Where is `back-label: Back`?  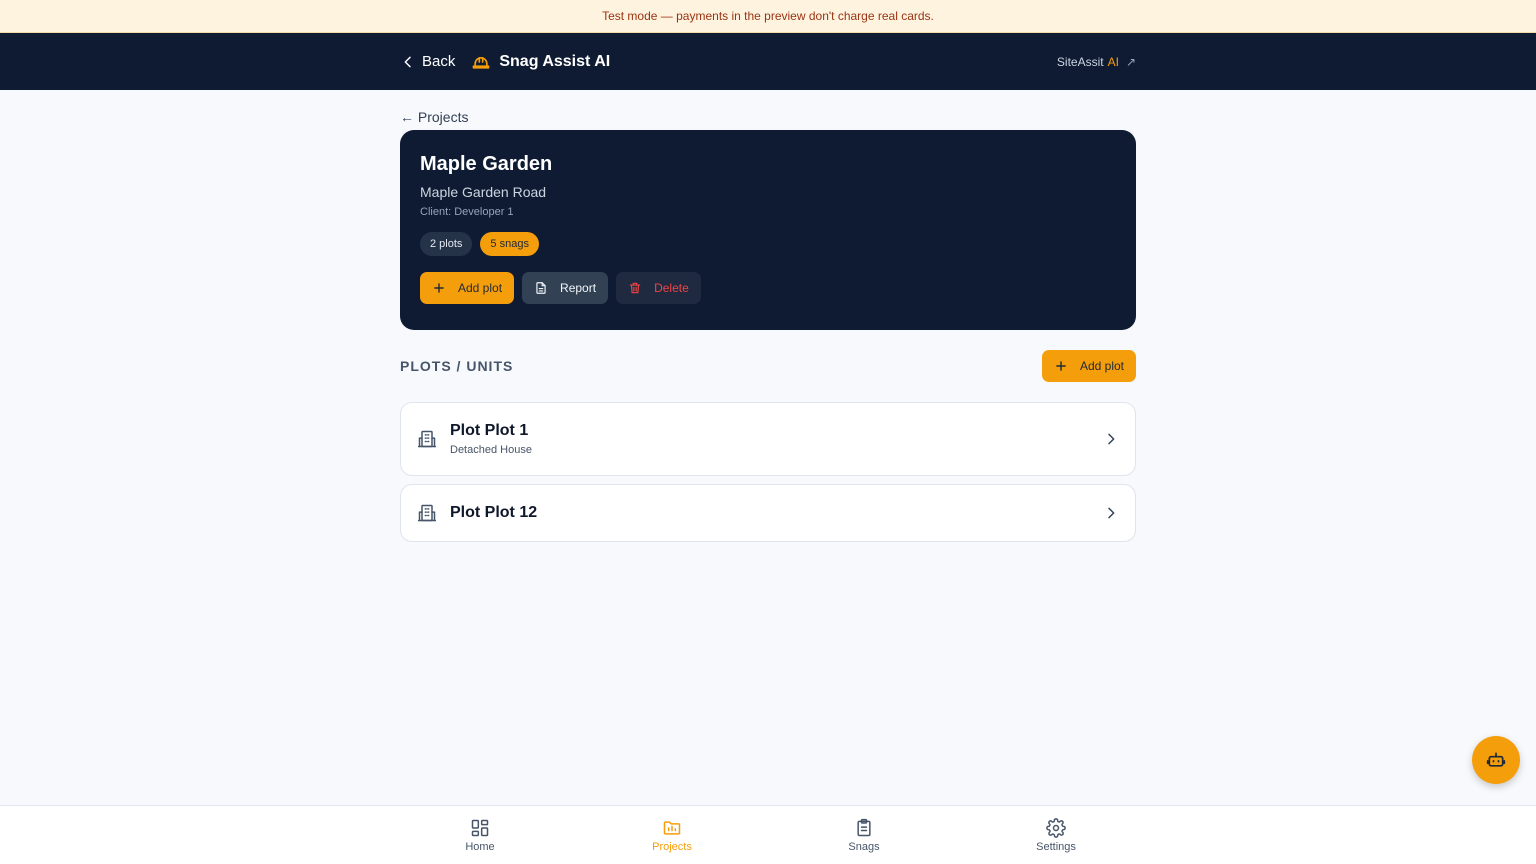 back-label: Back is located at coordinates (439, 61).